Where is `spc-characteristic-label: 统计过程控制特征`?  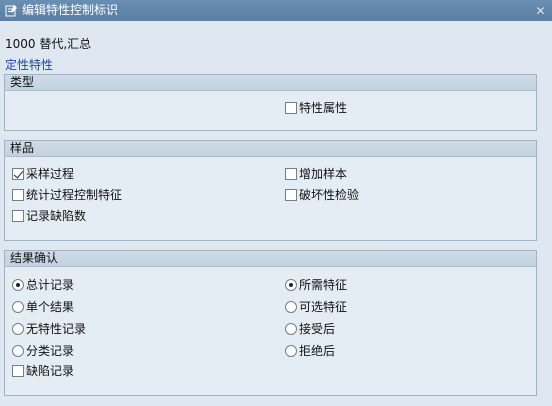
spc-characteristic-label: 统计过程控制特征 is located at coordinates (74, 195).